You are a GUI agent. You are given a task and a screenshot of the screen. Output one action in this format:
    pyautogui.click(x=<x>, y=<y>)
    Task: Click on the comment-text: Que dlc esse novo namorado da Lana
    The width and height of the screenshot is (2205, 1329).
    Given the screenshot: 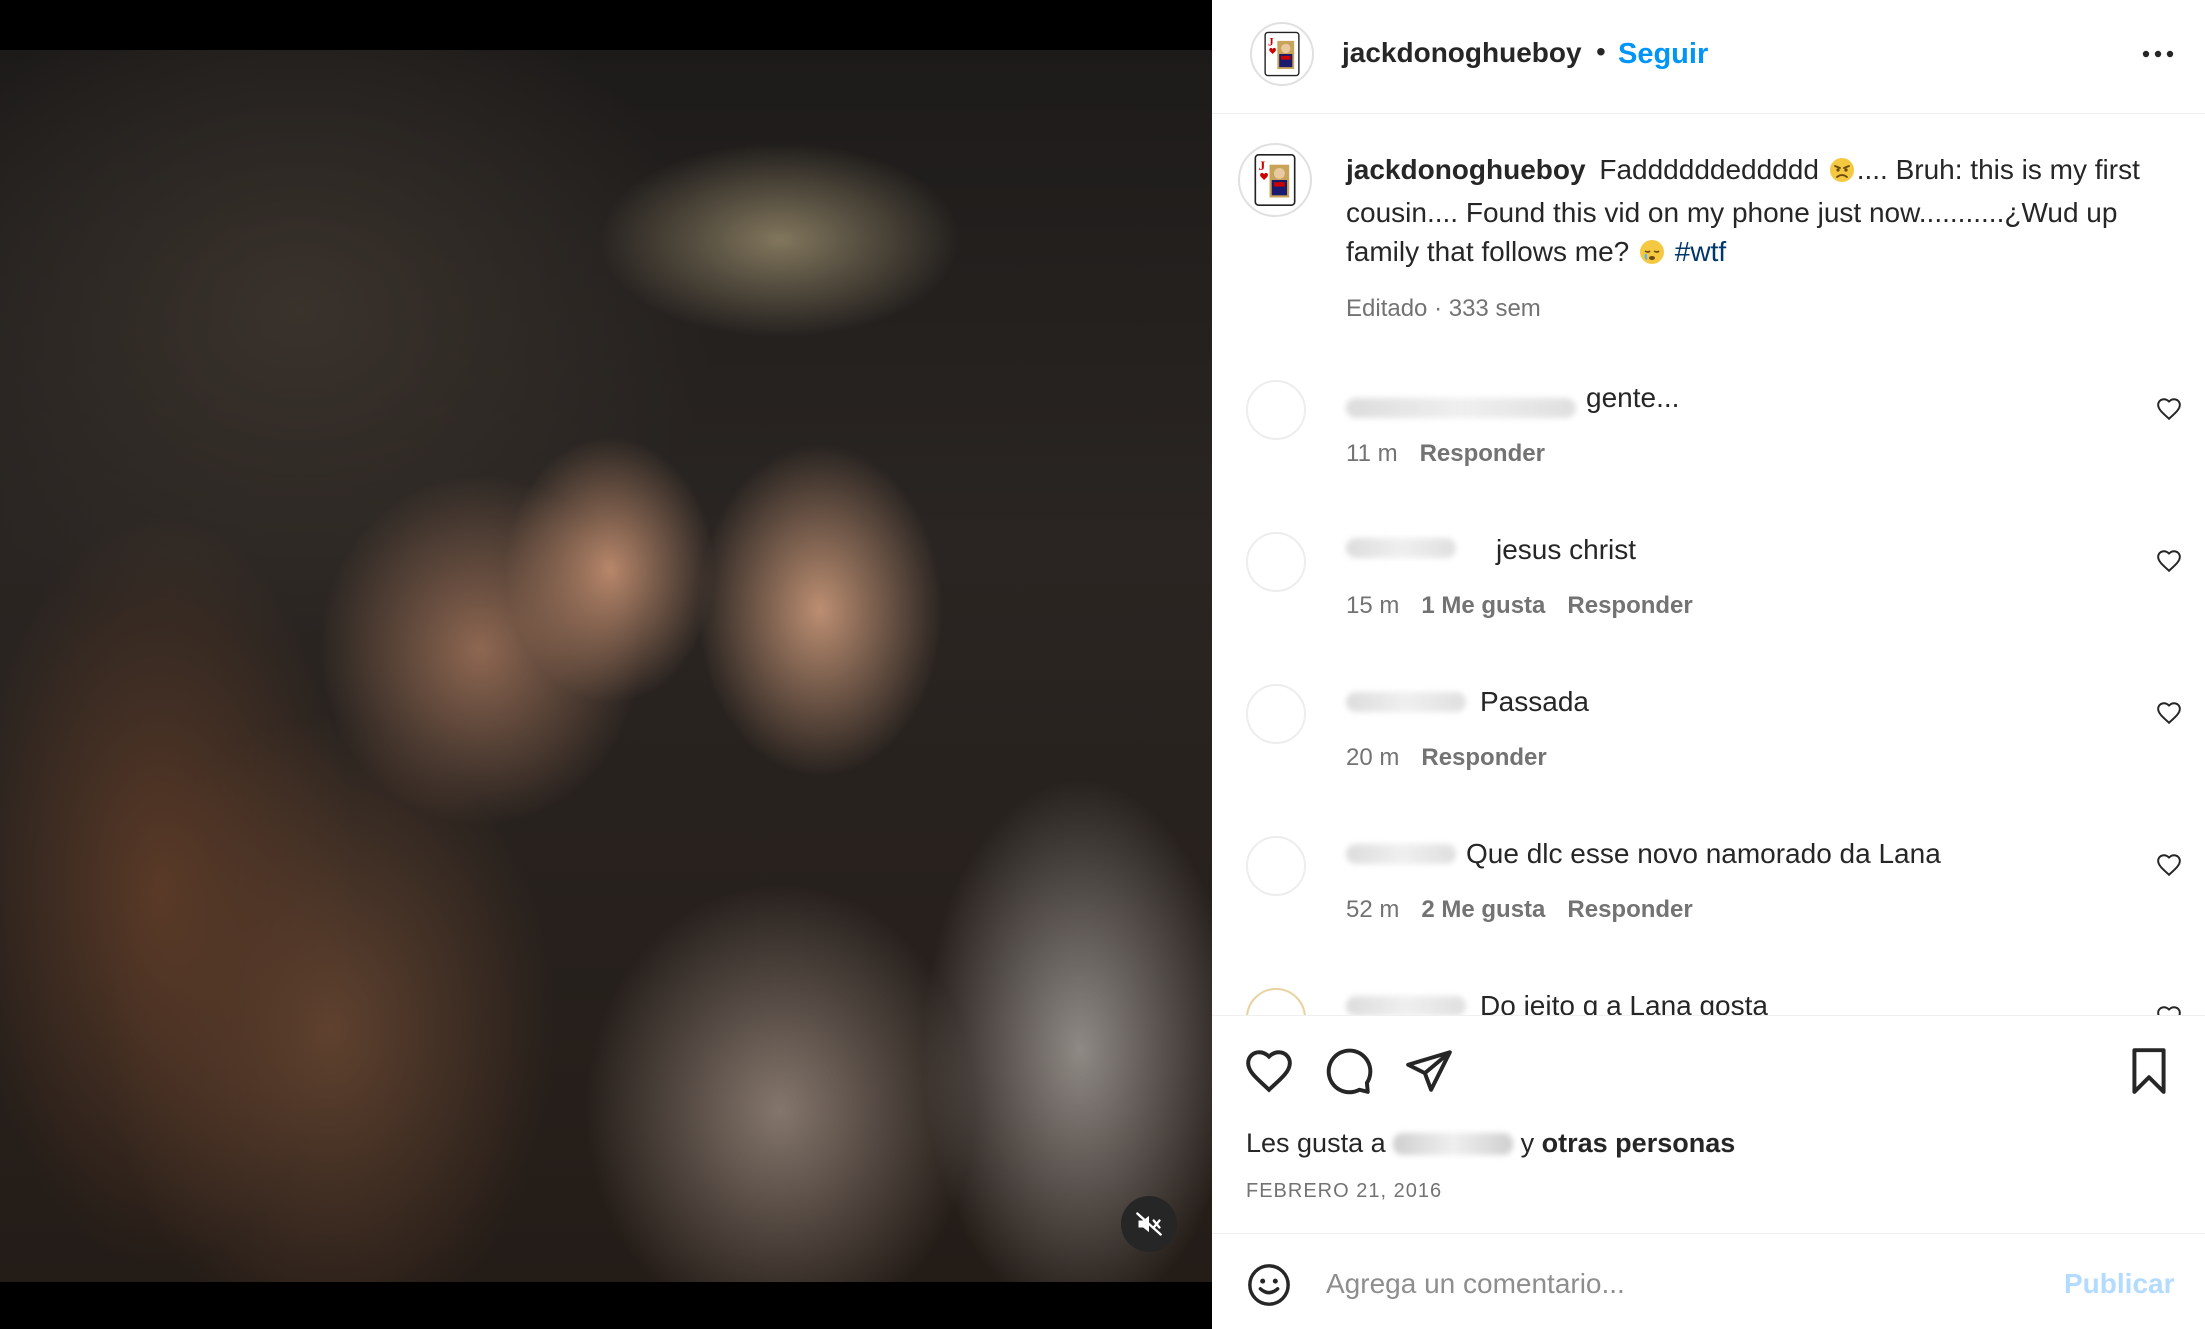 What is the action you would take?
    pyautogui.click(x=1703, y=853)
    